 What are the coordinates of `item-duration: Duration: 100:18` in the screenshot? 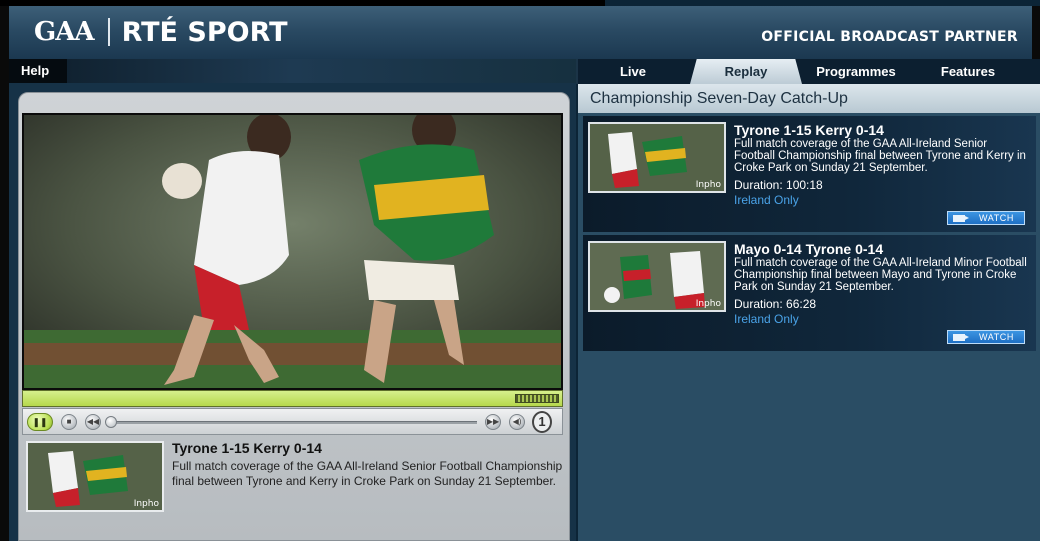 It's located at (778, 185).